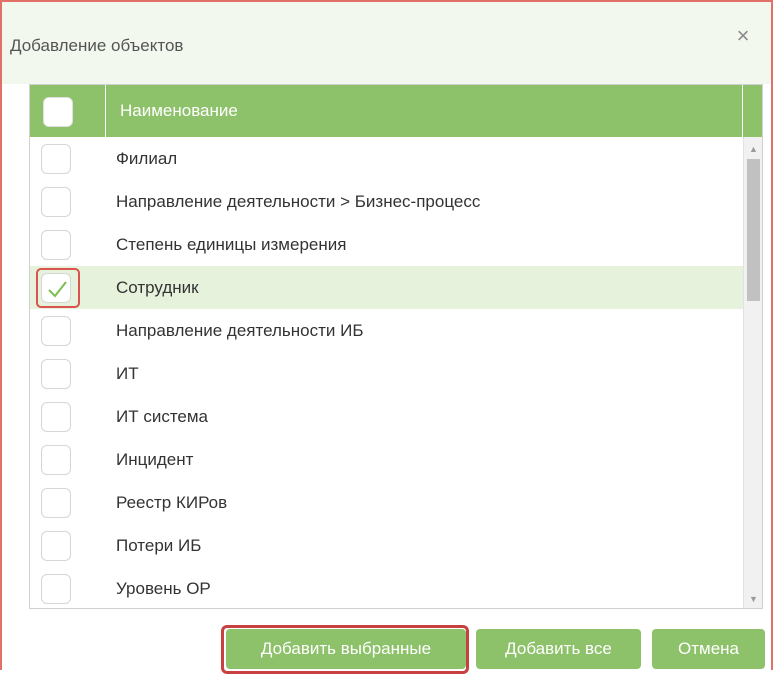 The height and width of the screenshot is (674, 773). Describe the element at coordinates (172, 502) in the screenshot. I see `row-label: Реестр КИРов` at that location.